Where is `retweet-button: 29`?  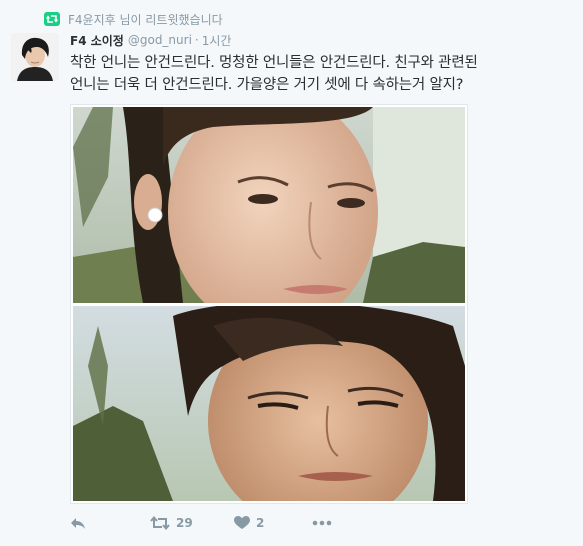
retweet-button: 29 is located at coordinates (192, 523).